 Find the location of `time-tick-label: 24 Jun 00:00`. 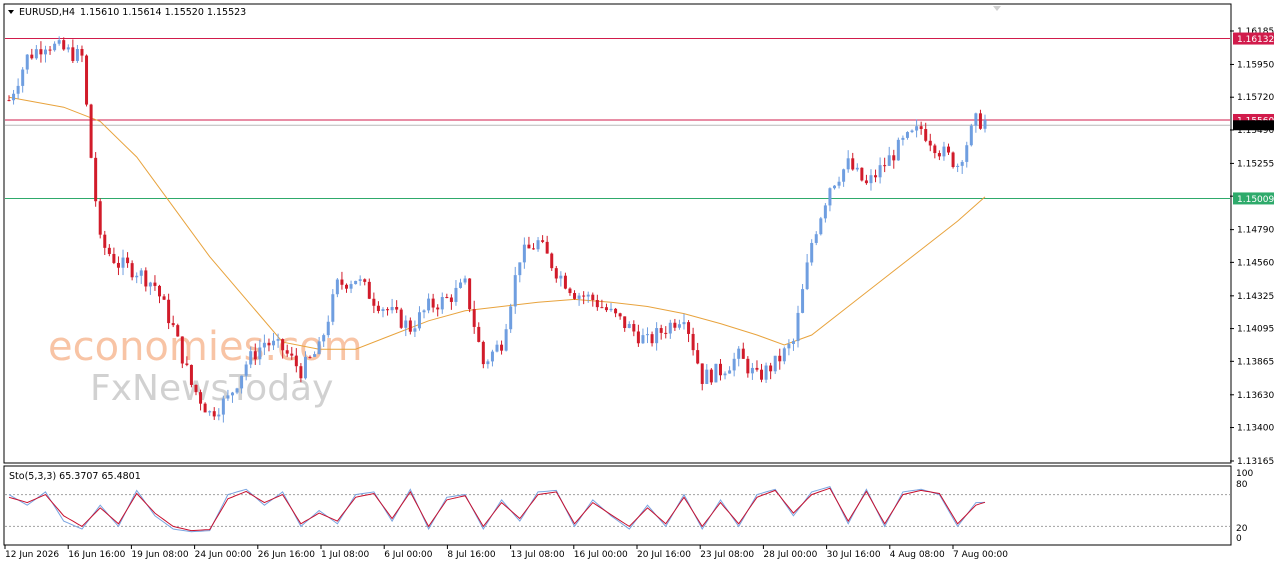

time-tick-label: 24 Jun 00:00 is located at coordinates (223, 555).